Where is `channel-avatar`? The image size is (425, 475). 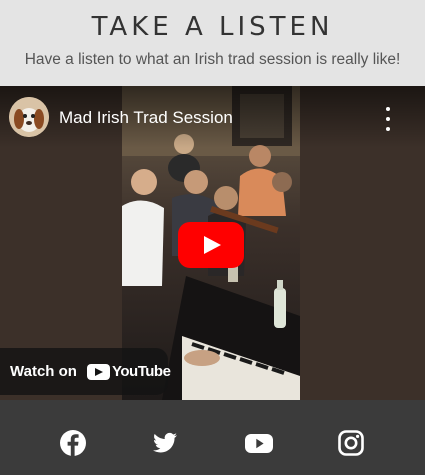 channel-avatar is located at coordinates (29, 117).